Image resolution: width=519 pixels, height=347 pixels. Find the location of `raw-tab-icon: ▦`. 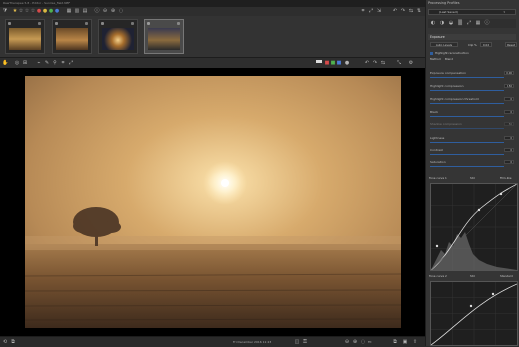

raw-tab-icon: ▦ is located at coordinates (478, 23).